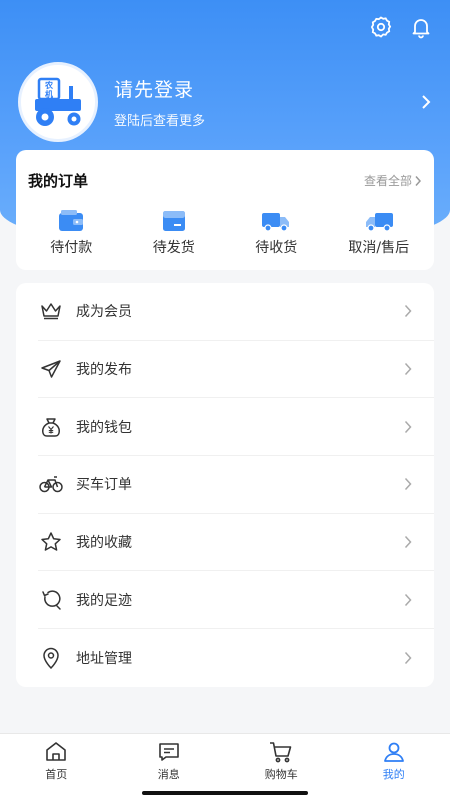 The width and height of the screenshot is (450, 800). I want to click on footprint-icon, so click(51, 600).